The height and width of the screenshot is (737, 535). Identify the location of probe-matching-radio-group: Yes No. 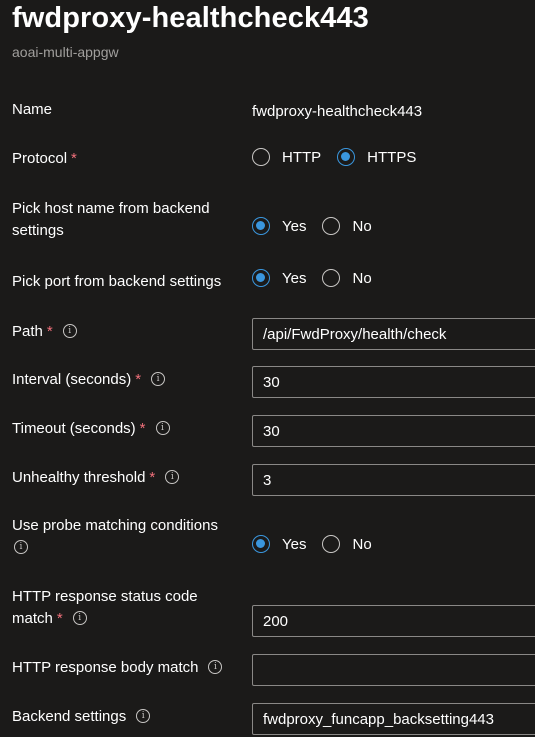
(320, 544).